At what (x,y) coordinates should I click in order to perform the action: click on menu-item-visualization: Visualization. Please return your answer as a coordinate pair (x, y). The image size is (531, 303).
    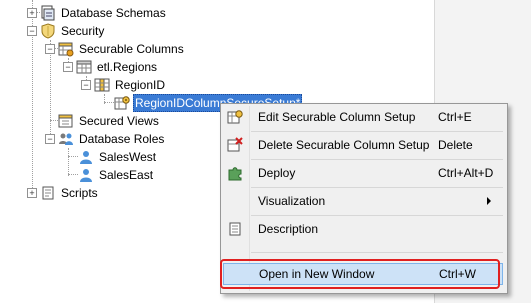
    Looking at the image, I should click on (363, 201).